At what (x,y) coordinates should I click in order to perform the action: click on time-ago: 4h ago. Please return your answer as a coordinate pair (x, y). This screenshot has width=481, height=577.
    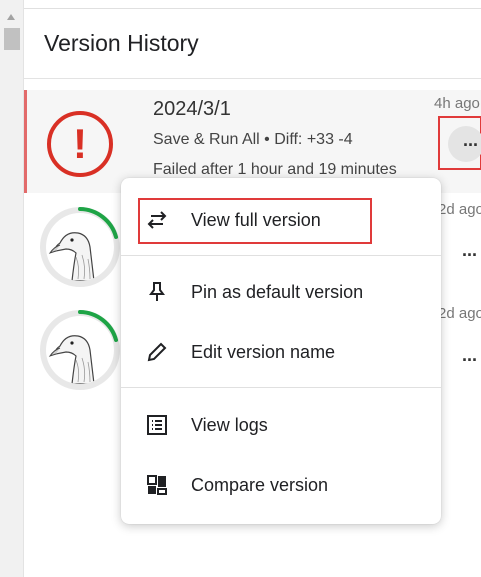
    Looking at the image, I should click on (457, 103).